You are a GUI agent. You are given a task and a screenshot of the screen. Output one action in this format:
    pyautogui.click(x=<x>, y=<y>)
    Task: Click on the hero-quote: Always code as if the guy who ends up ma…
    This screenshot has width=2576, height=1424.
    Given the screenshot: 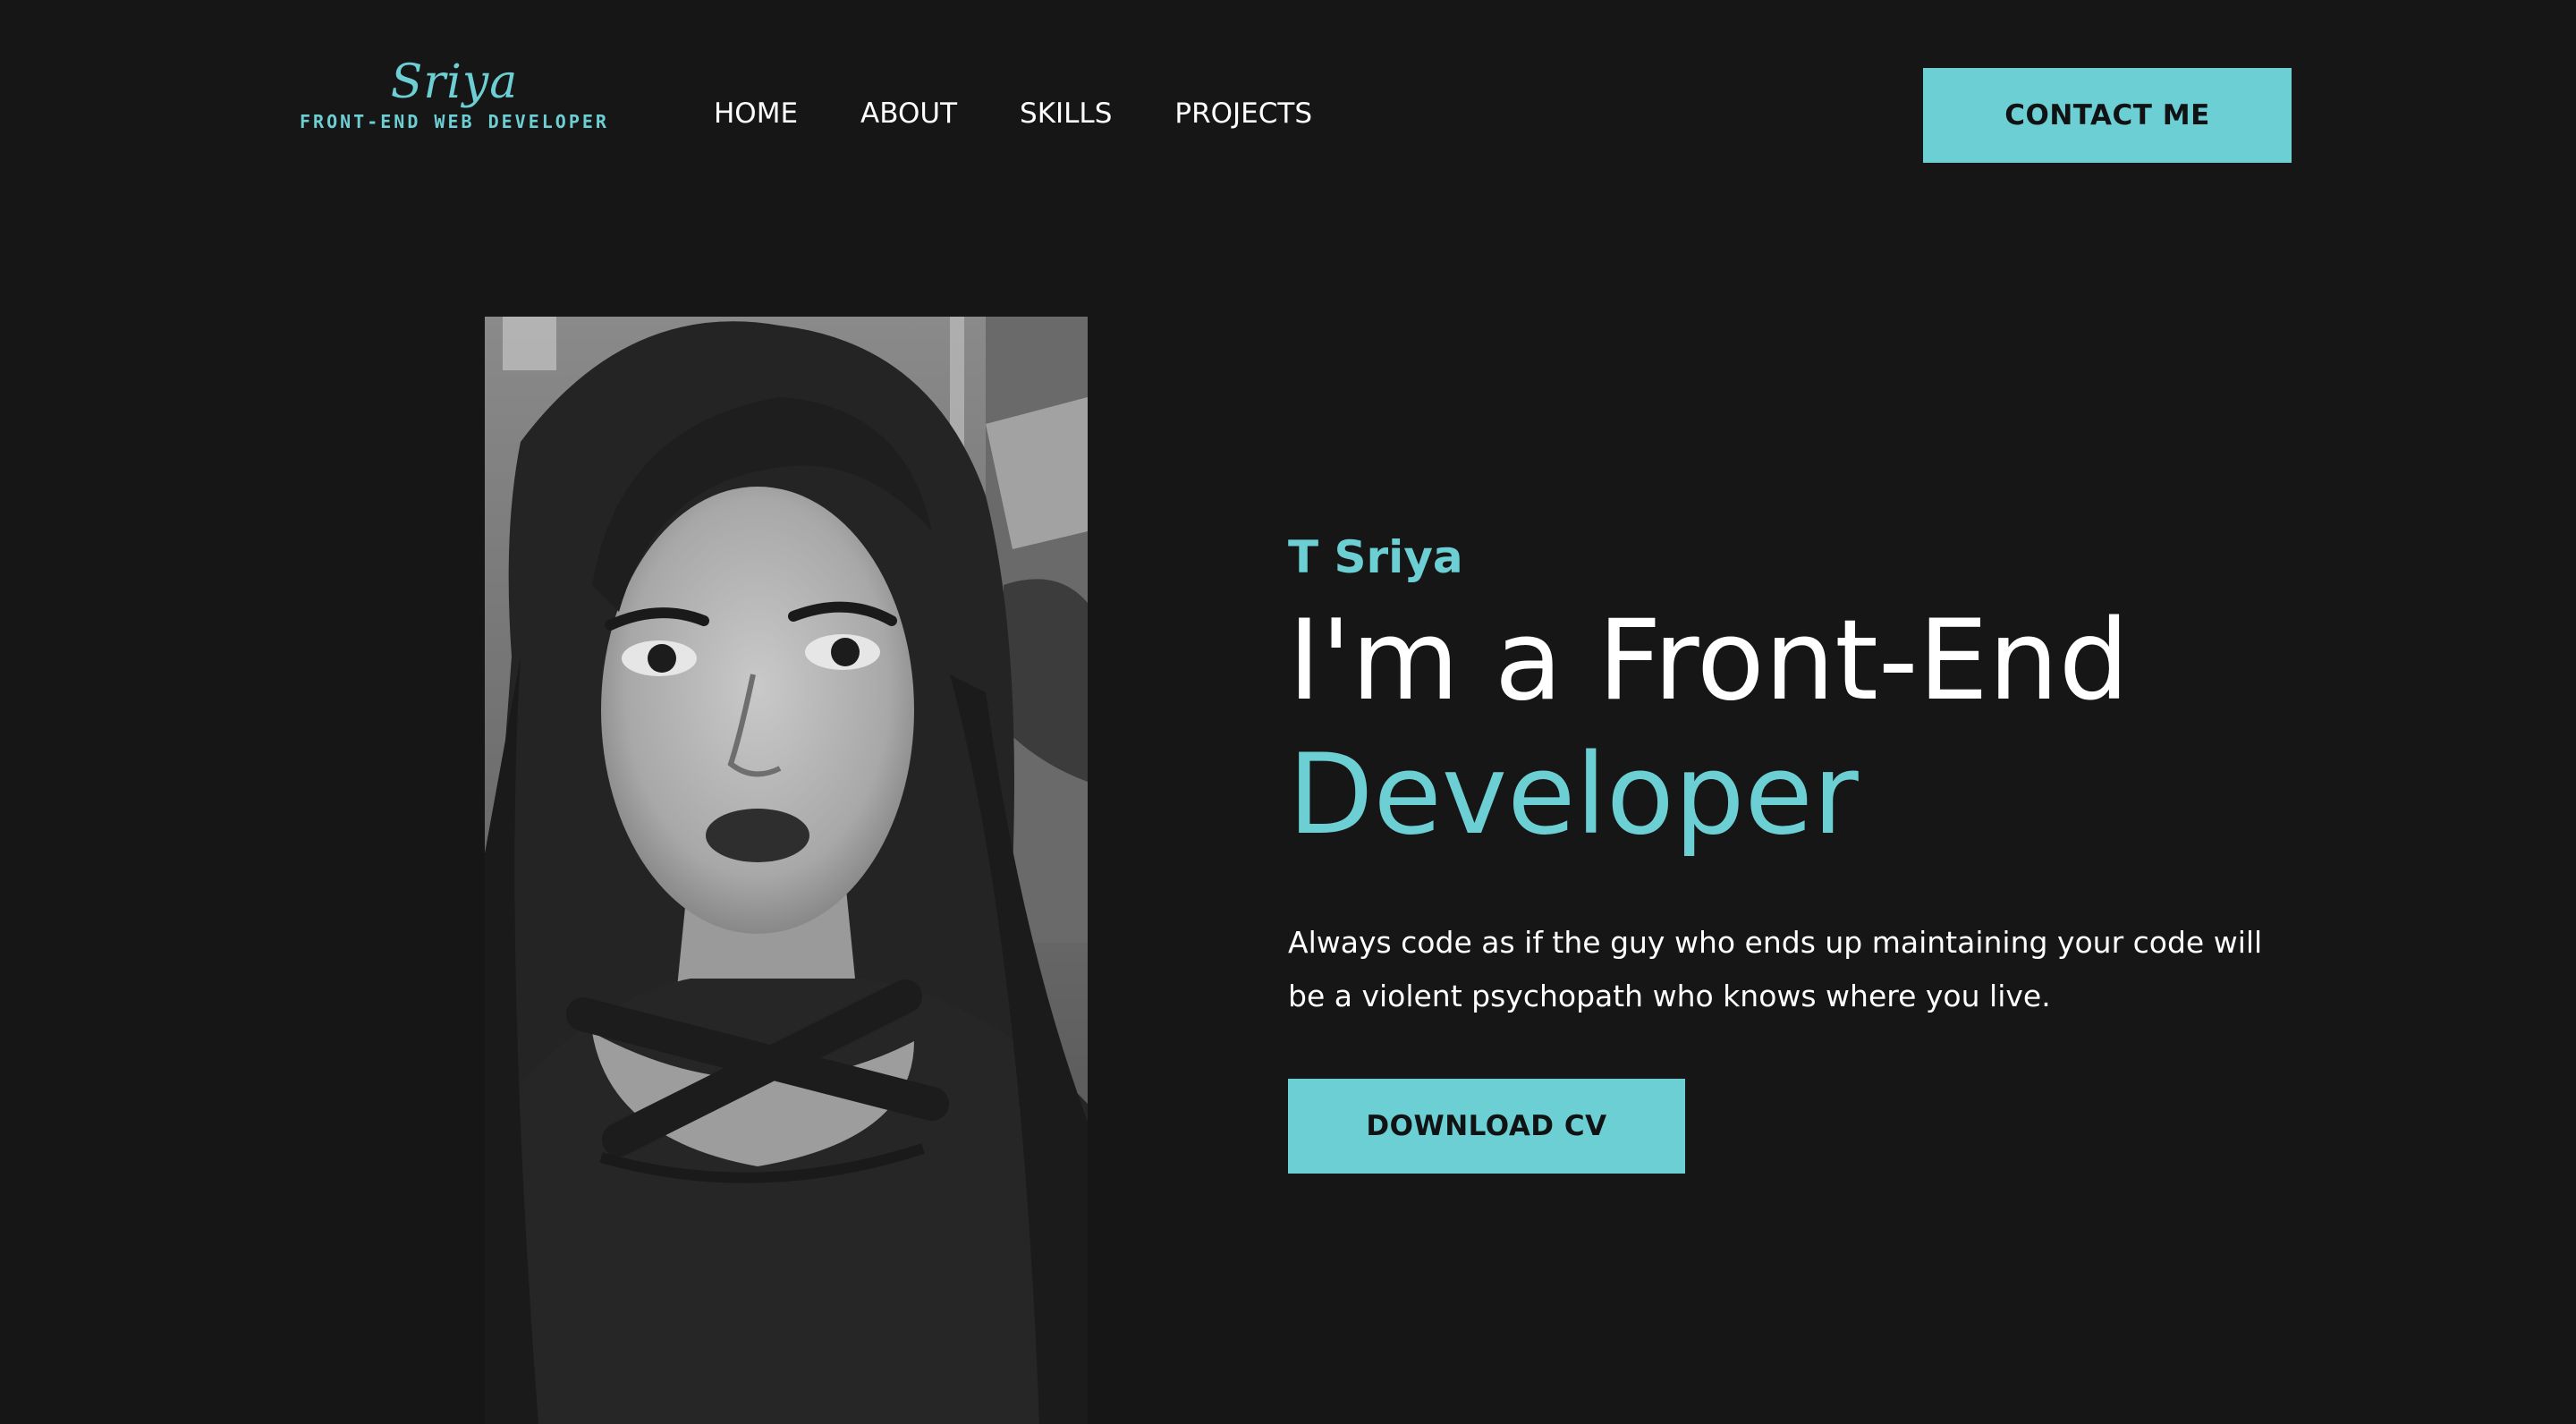 What is the action you would take?
    pyautogui.click(x=1775, y=969)
    